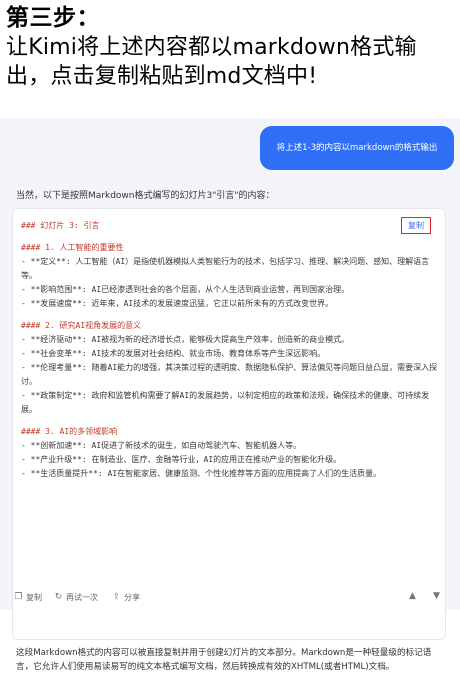 Image resolution: width=460 pixels, height=674 pixels. Describe the element at coordinates (211, 62) in the screenshot. I see `step-description: 让Kimi将上述内容都以markdown格式输出，点击复制粘贴到md文档中!` at that location.